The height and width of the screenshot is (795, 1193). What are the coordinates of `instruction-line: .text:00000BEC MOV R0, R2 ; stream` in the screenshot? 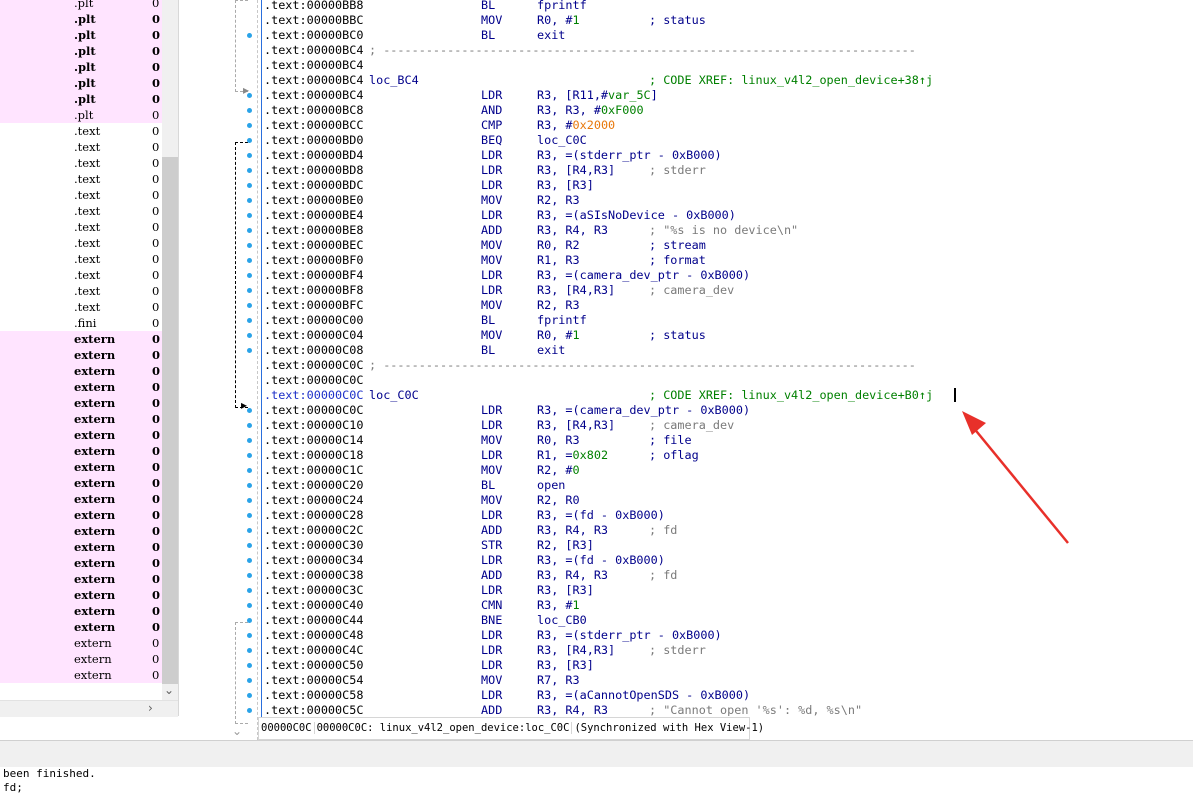 It's located at (485, 245).